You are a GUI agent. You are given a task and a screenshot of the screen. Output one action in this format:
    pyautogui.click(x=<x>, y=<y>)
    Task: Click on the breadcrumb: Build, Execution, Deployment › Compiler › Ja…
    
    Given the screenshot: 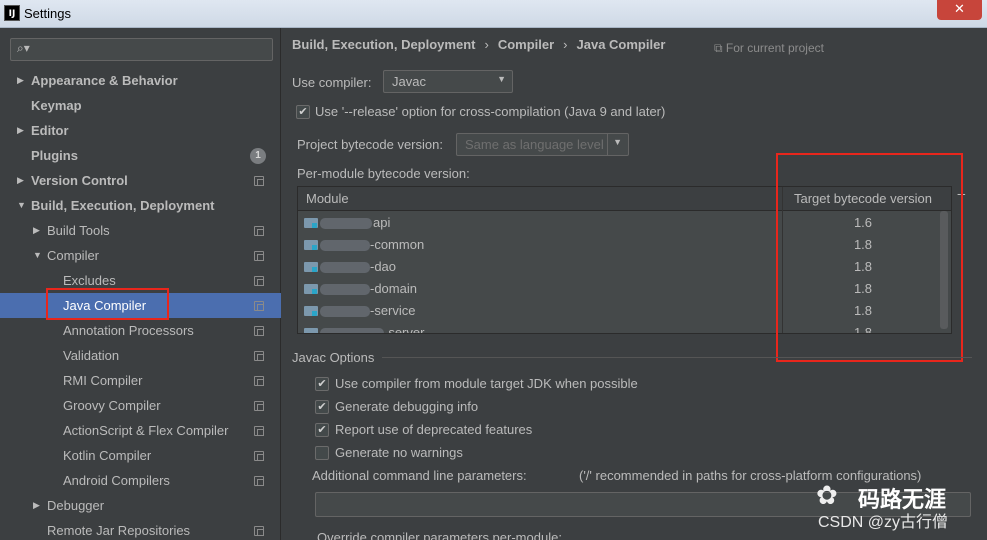 What is the action you would take?
    pyautogui.click(x=478, y=44)
    